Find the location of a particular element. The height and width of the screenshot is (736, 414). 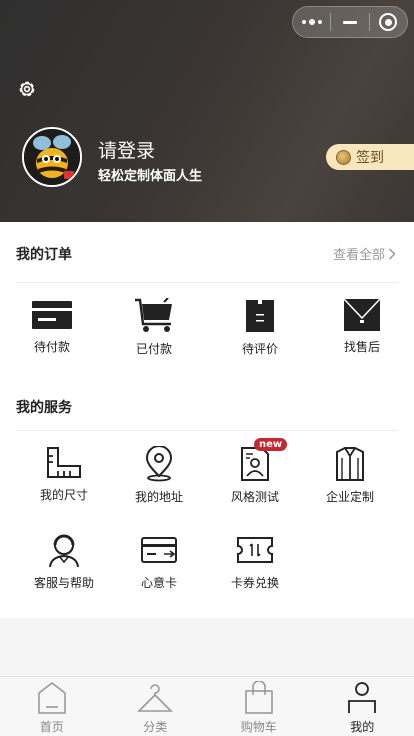

order-to-review: 待评价 is located at coordinates (260, 327).